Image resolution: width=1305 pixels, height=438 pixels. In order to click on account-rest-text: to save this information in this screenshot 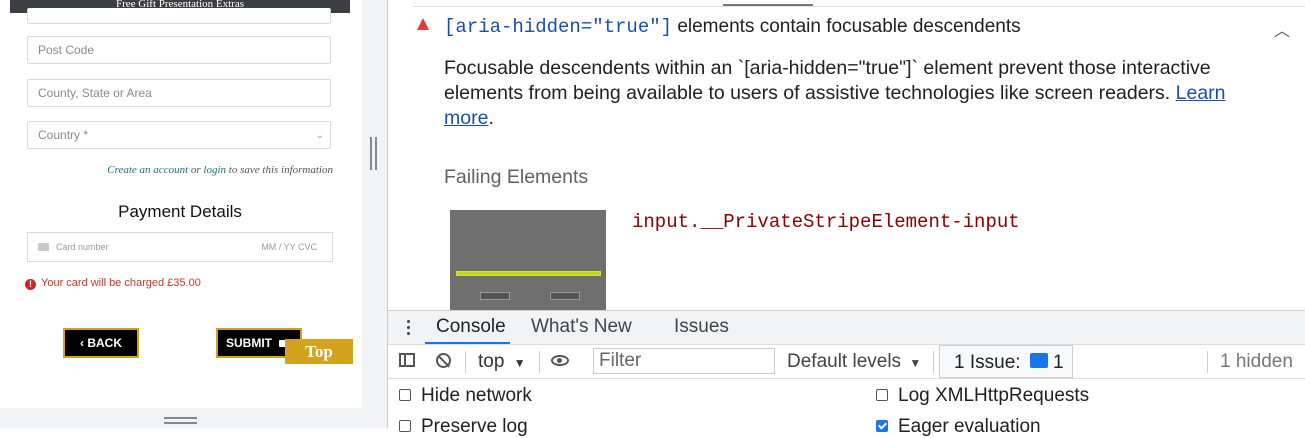, I will do `click(280, 170)`.